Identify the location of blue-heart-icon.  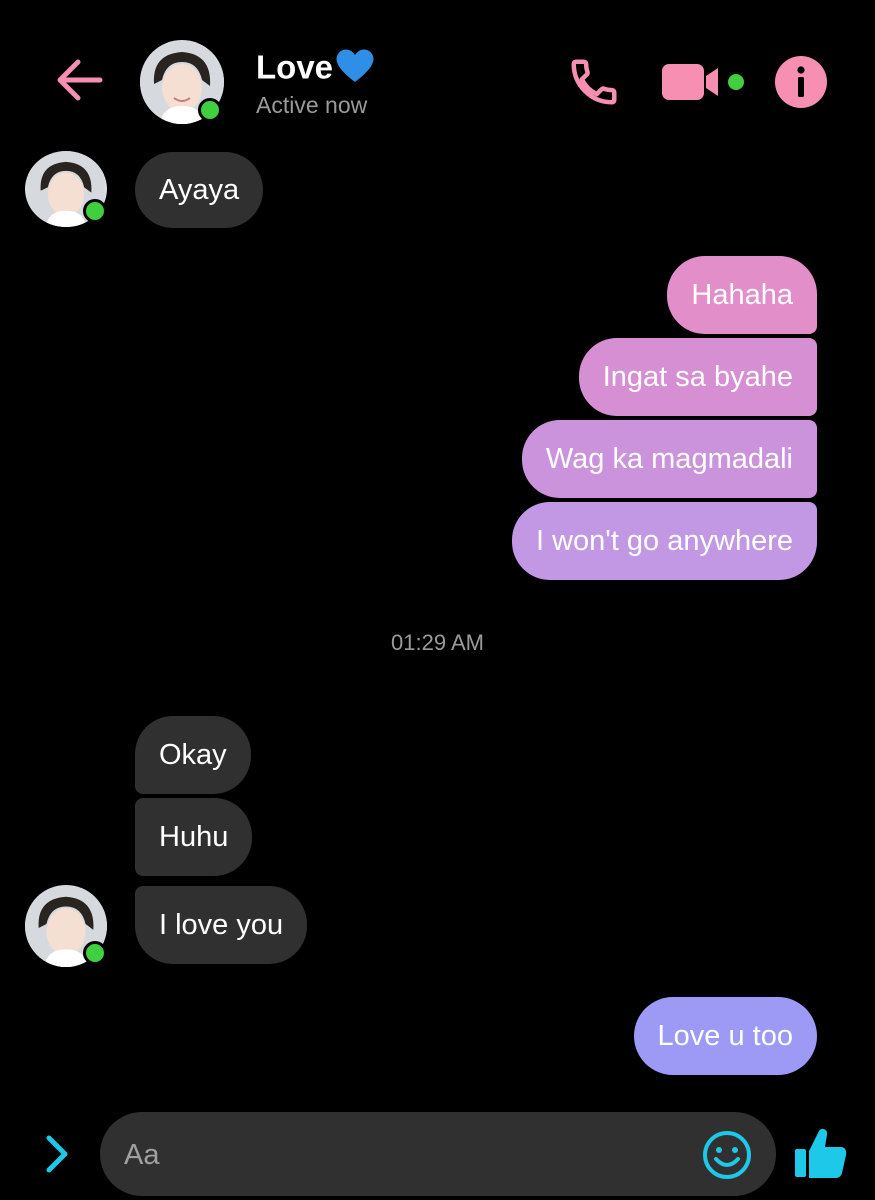
(355, 70).